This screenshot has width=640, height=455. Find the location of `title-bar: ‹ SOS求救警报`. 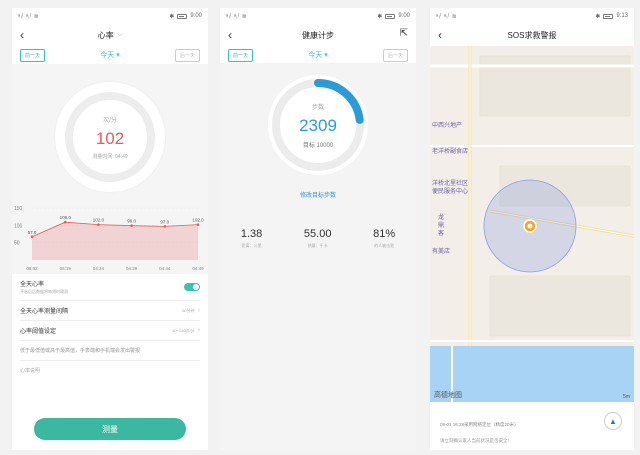

title-bar: ‹ SOS求救警报 is located at coordinates (532, 35).